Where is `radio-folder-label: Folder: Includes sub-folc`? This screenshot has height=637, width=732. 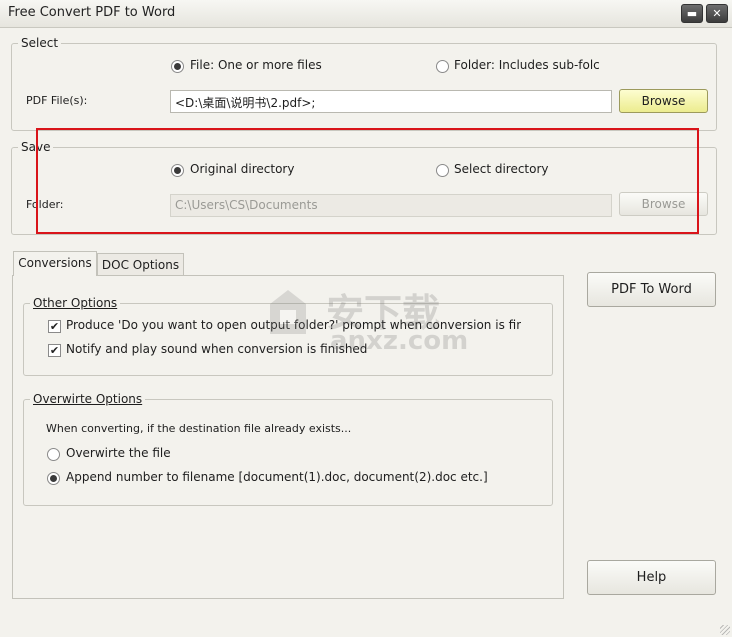 radio-folder-label: Folder: Includes sub-folc is located at coordinates (527, 65).